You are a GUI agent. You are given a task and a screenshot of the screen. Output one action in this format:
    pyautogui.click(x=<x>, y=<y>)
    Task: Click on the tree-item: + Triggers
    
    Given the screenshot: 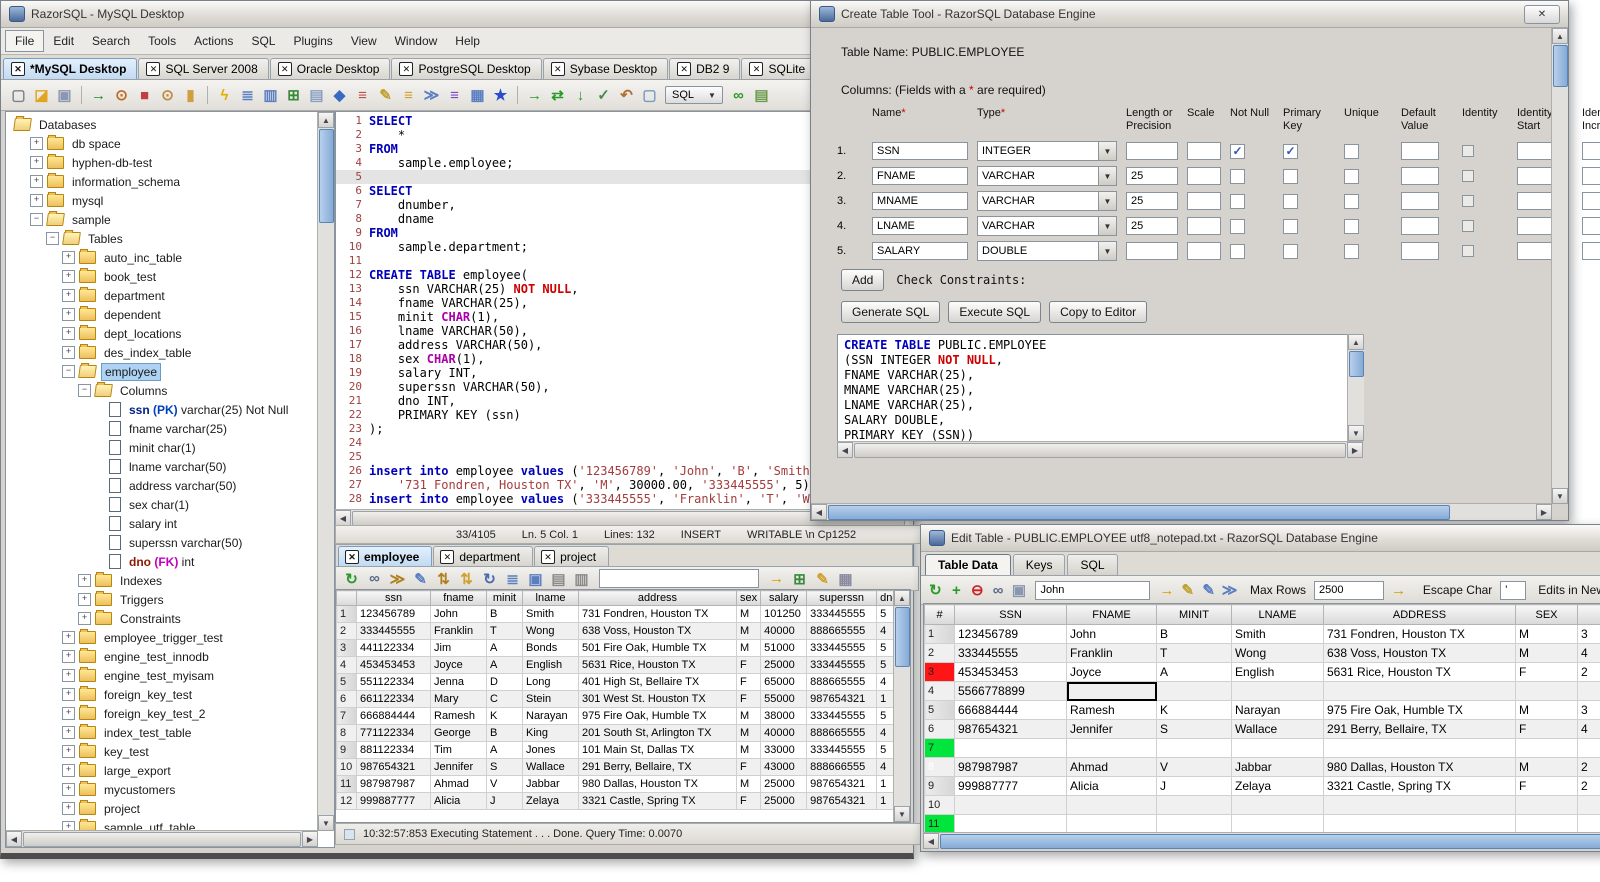 What is the action you would take?
    pyautogui.click(x=163, y=599)
    